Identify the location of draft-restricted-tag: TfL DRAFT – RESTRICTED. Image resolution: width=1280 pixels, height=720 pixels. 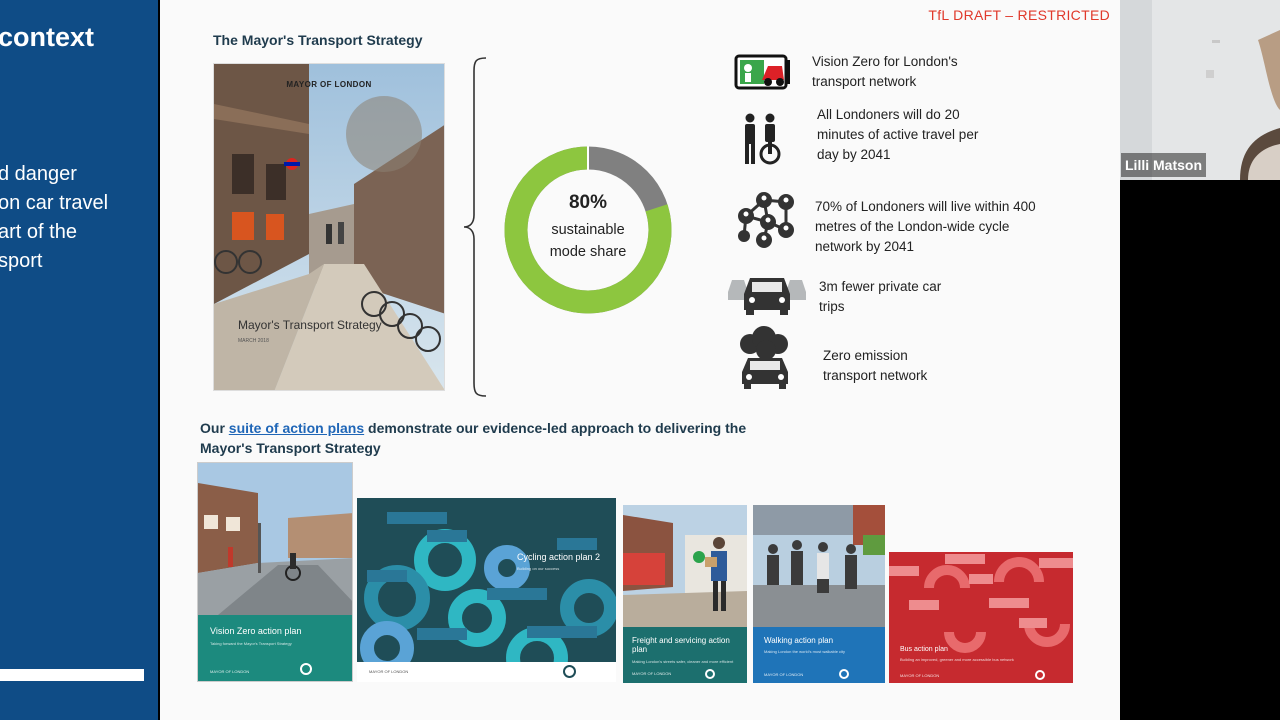
(1019, 15).